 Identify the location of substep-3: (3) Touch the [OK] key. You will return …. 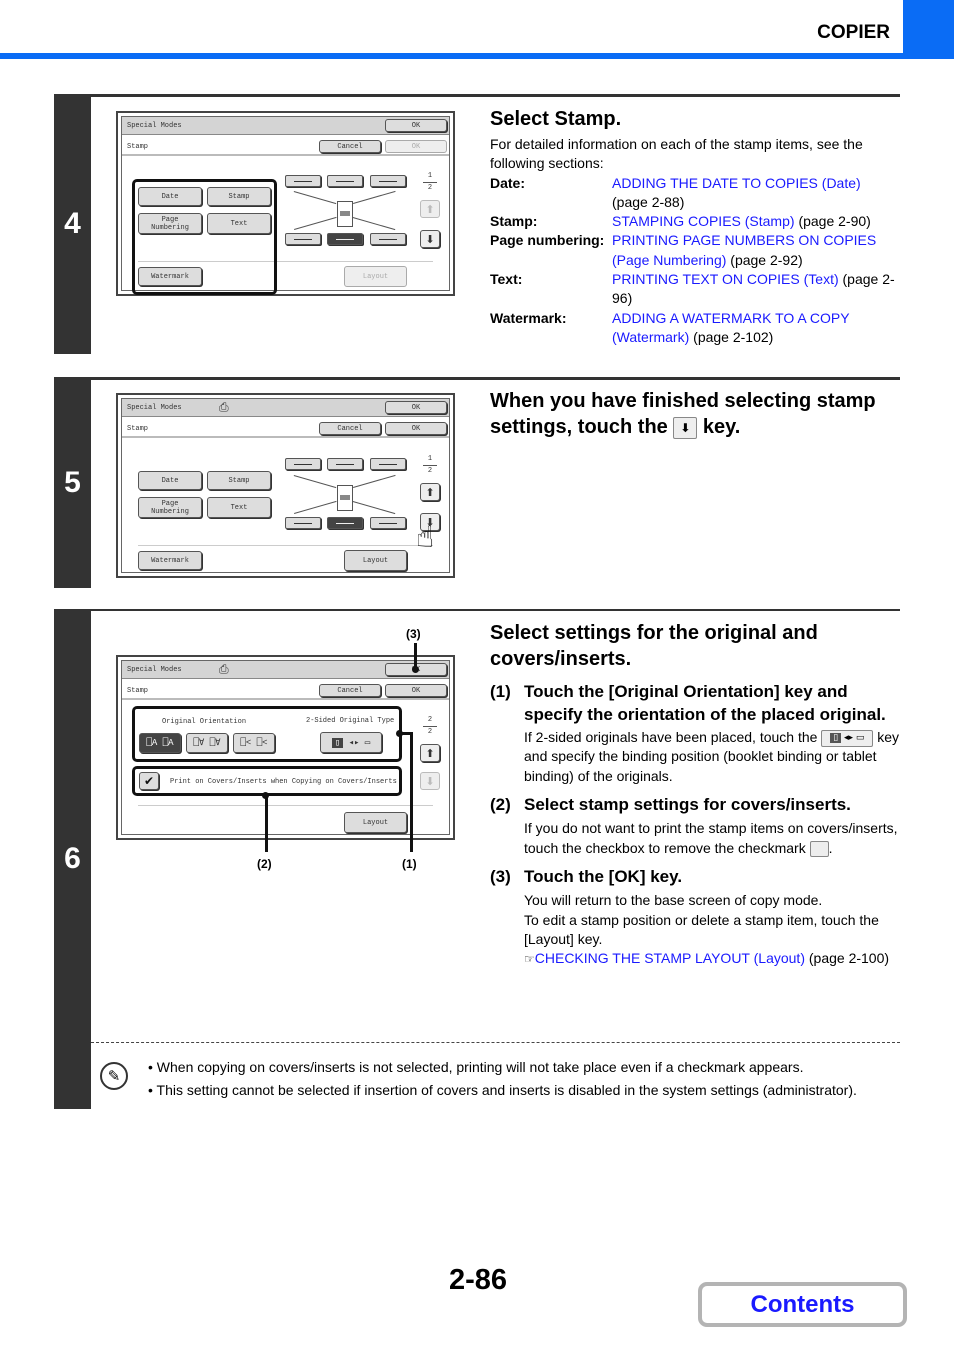
(690, 916).